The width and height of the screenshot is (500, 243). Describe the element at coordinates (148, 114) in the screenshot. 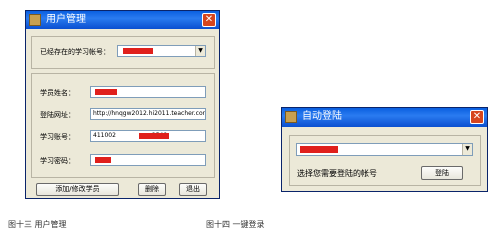

I see `url-input: http://hnqgw2012.hi2011.teacher.cor` at that location.